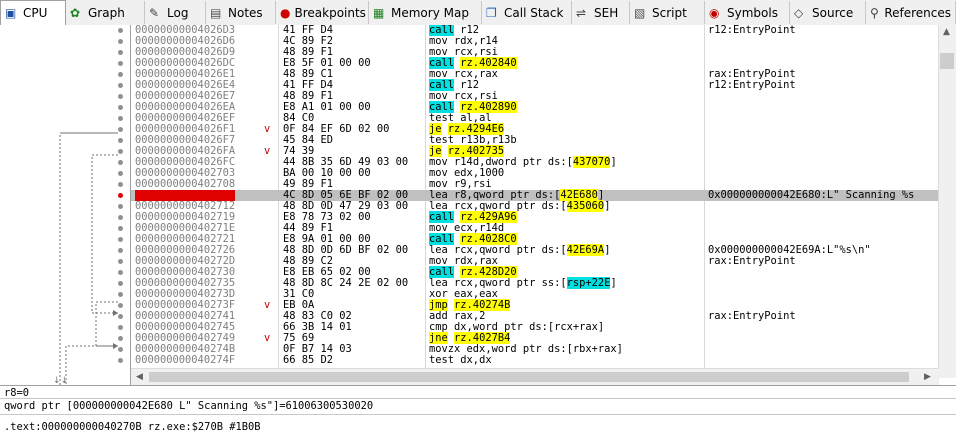 This screenshot has width=956, height=438. I want to click on operand: 437070, so click(591, 162).